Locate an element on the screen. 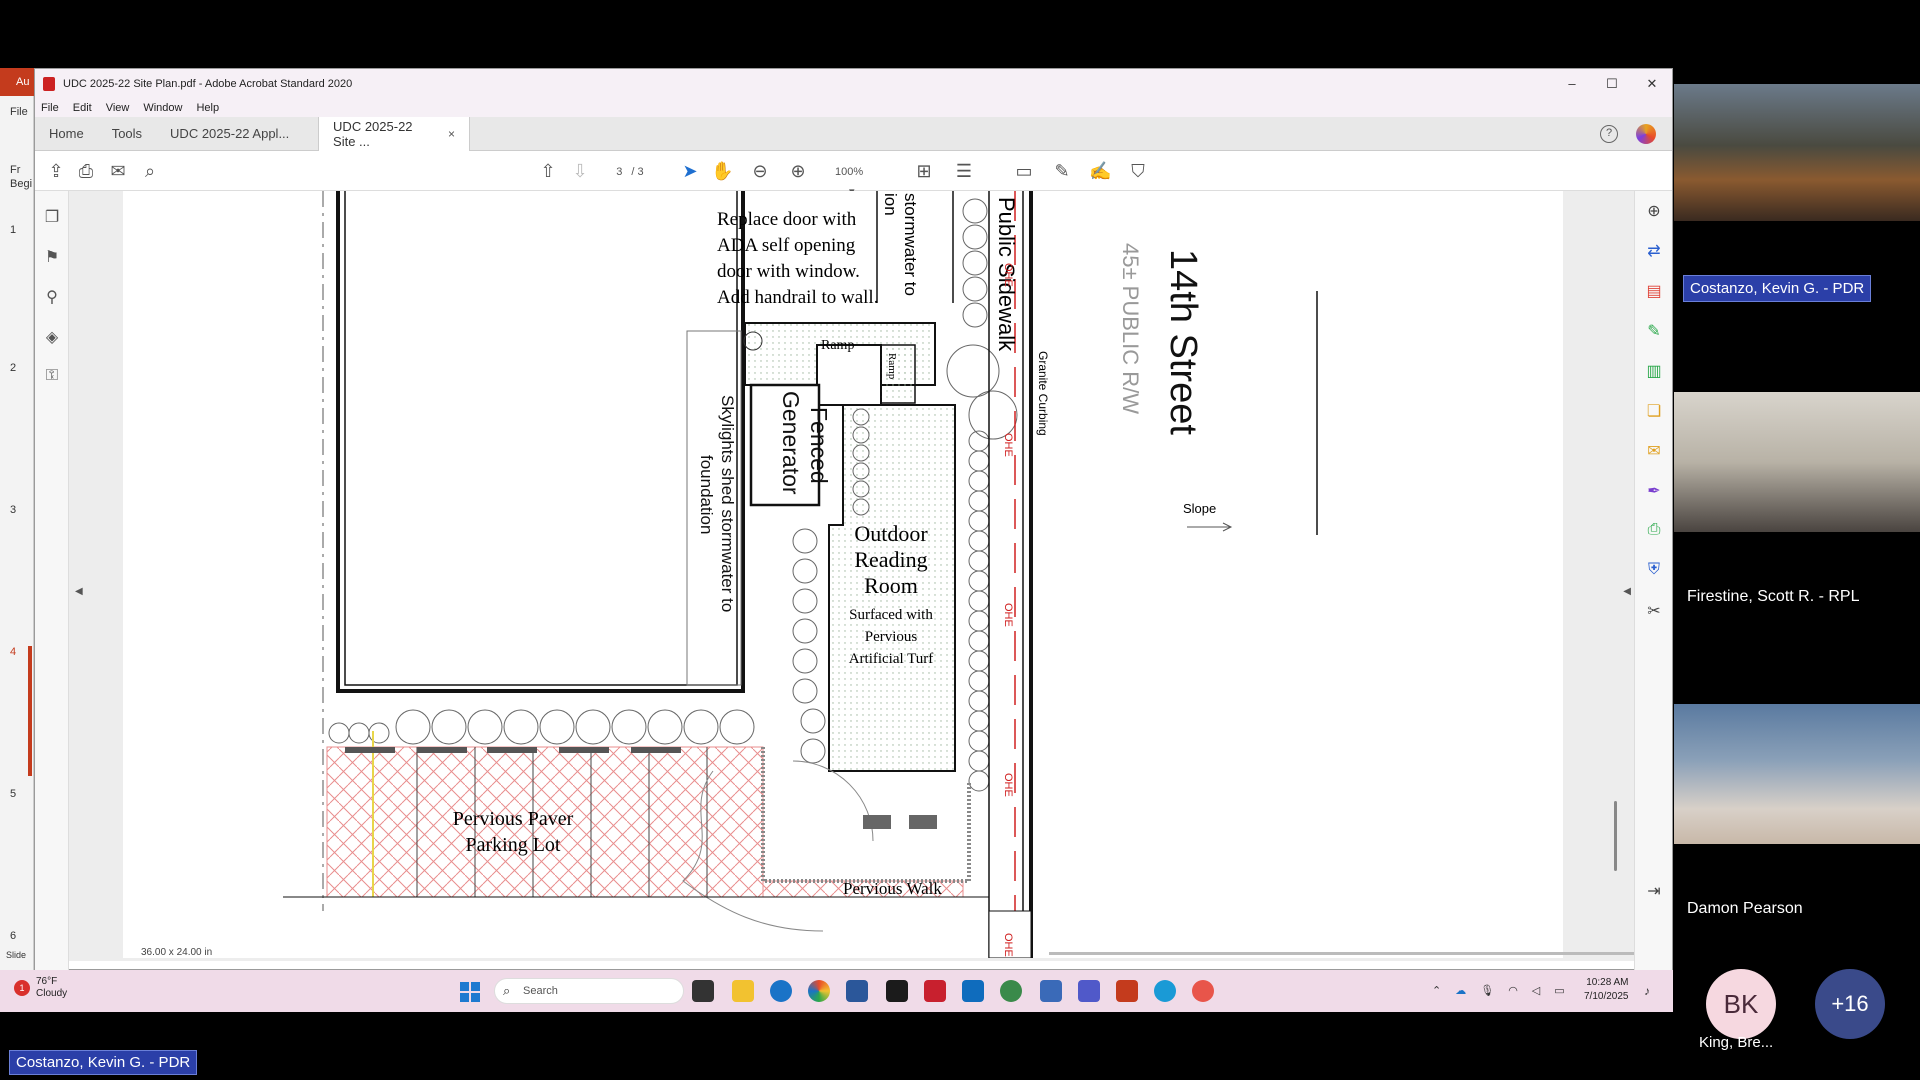 This screenshot has height=1080, width=1920. notification-bell-icon: ♪ is located at coordinates (1647, 991).